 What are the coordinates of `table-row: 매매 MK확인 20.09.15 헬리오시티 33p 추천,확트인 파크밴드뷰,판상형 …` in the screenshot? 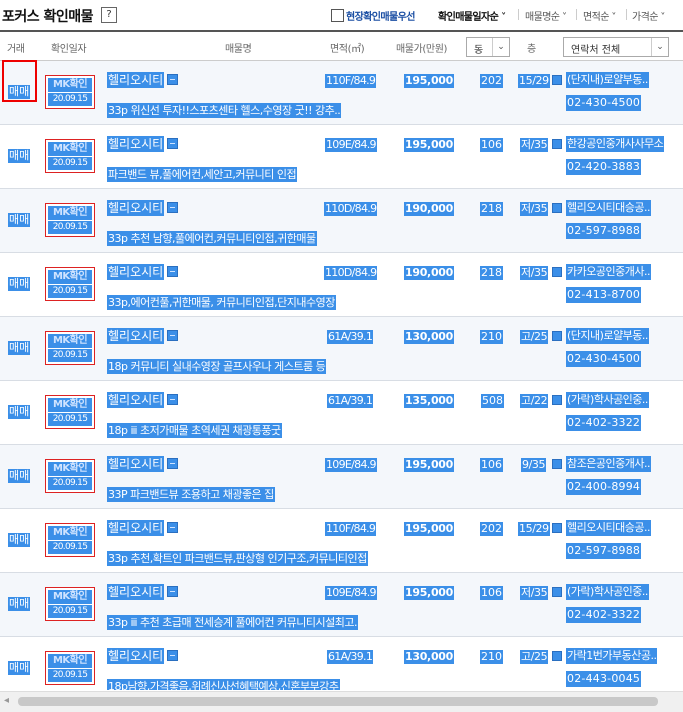 It's located at (341, 541).